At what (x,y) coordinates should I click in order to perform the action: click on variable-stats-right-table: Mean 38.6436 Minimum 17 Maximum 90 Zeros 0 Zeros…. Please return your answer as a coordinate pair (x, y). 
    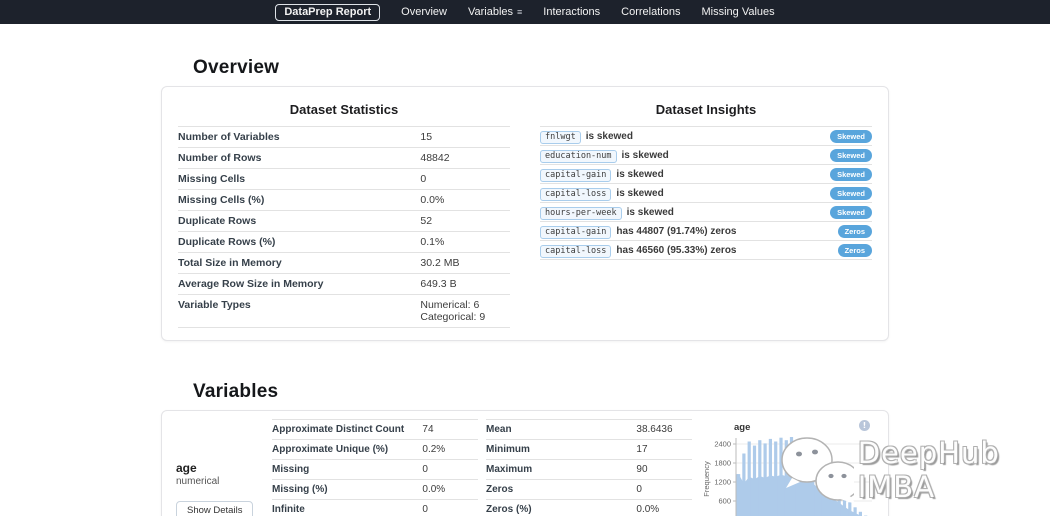
    Looking at the image, I should click on (589, 467).